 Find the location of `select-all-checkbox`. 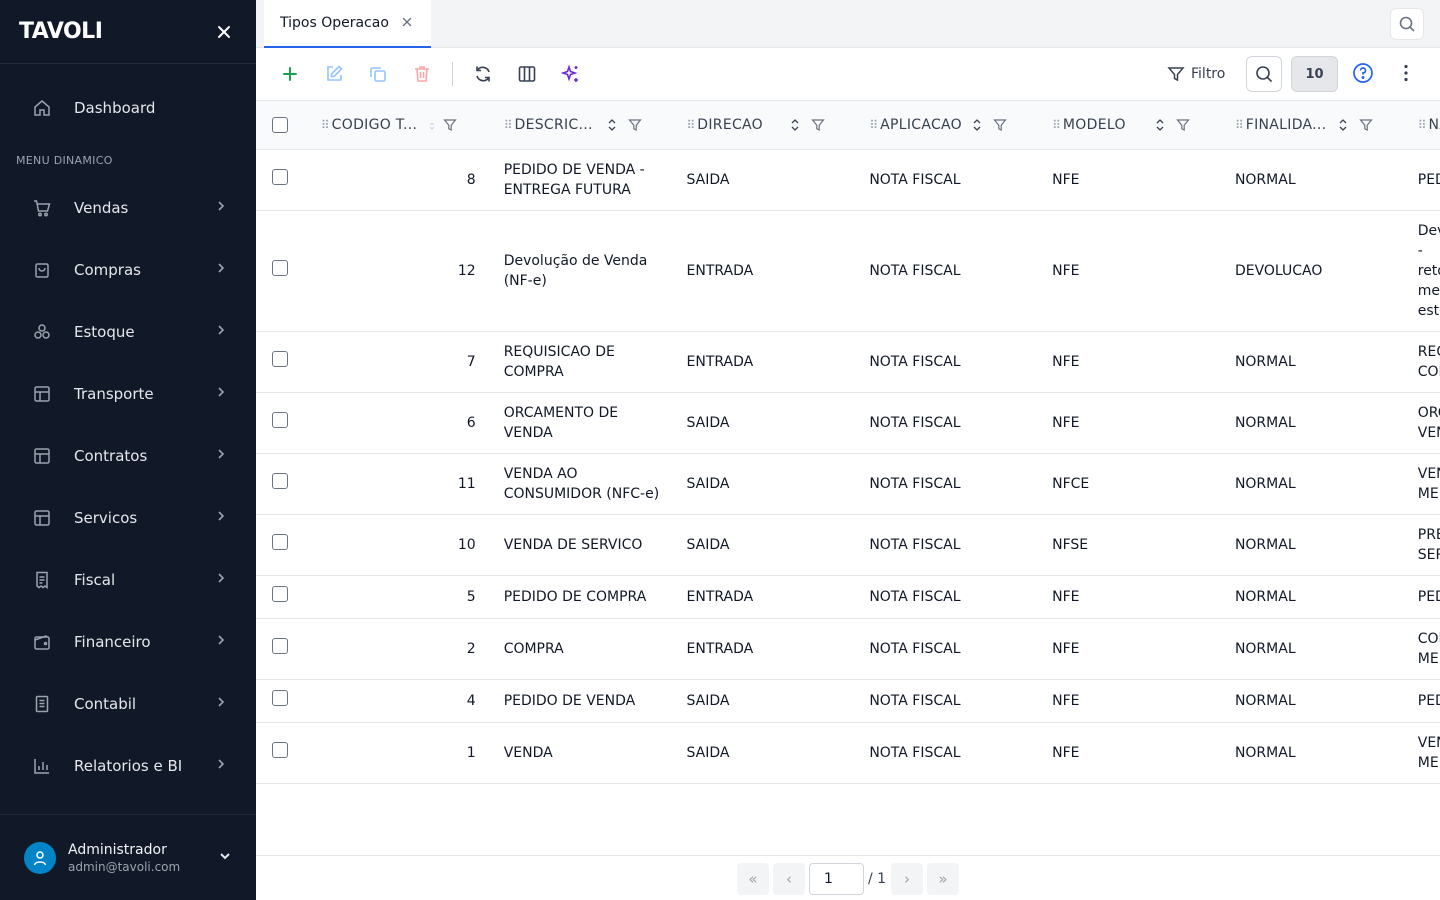

select-all-checkbox is located at coordinates (280, 125).